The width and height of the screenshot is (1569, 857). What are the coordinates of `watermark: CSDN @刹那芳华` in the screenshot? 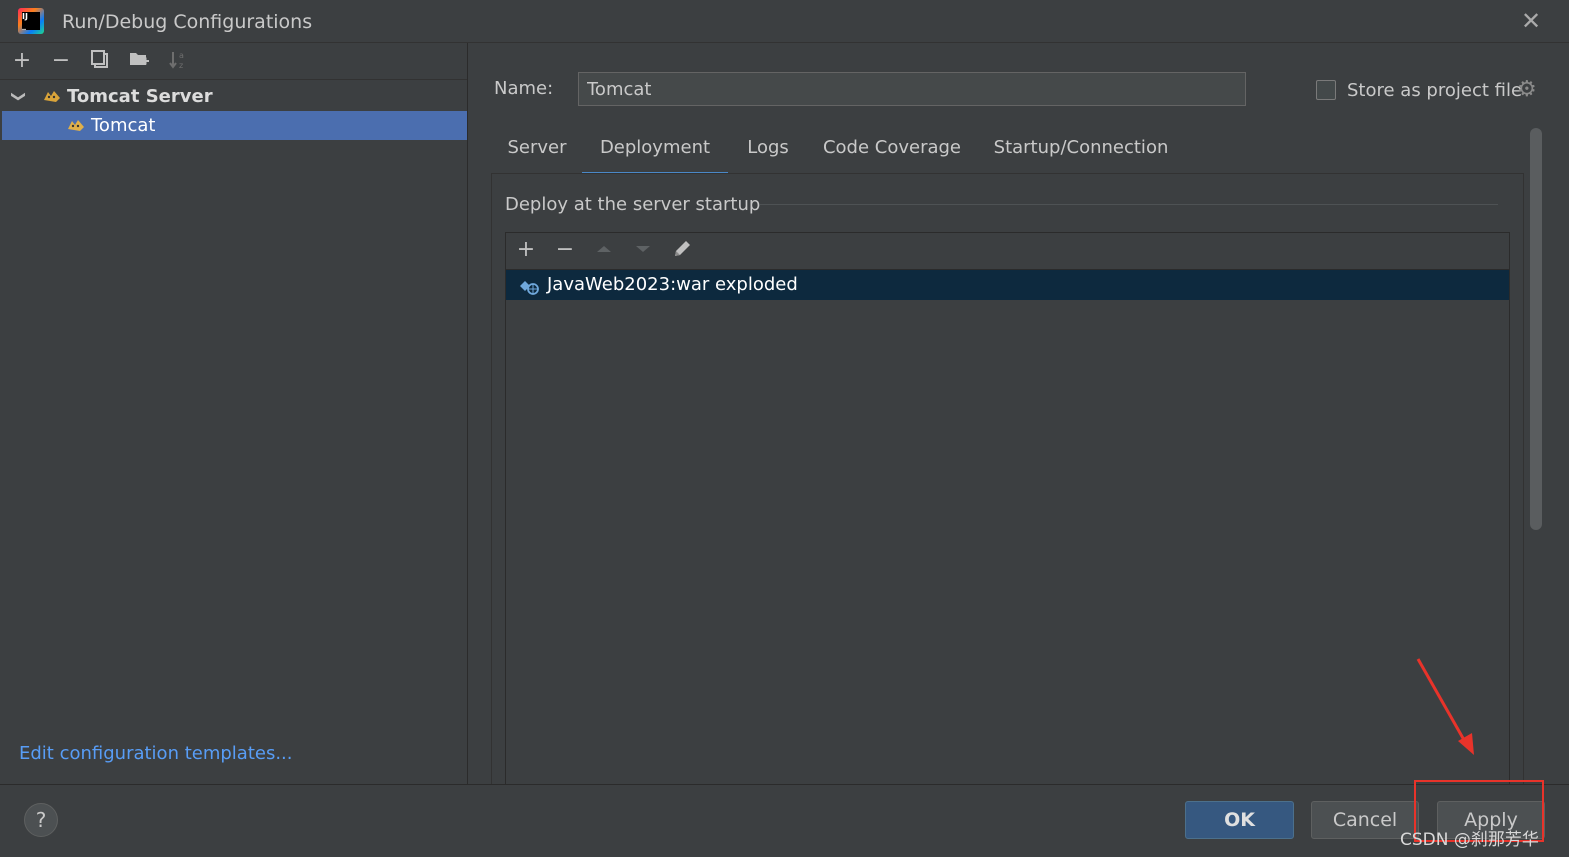 It's located at (1469, 840).